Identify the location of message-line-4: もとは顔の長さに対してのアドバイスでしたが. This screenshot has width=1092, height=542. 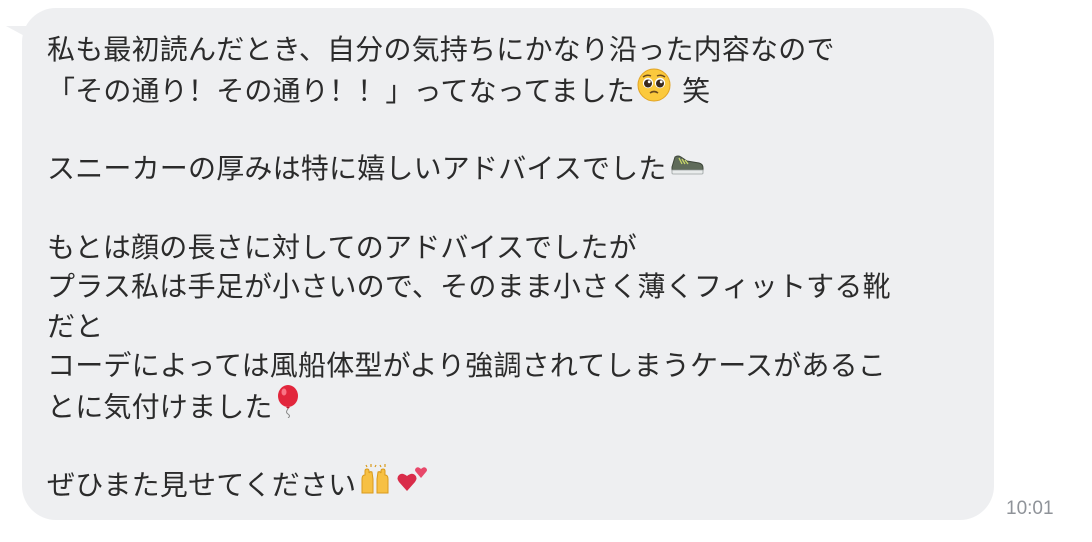
(342, 247).